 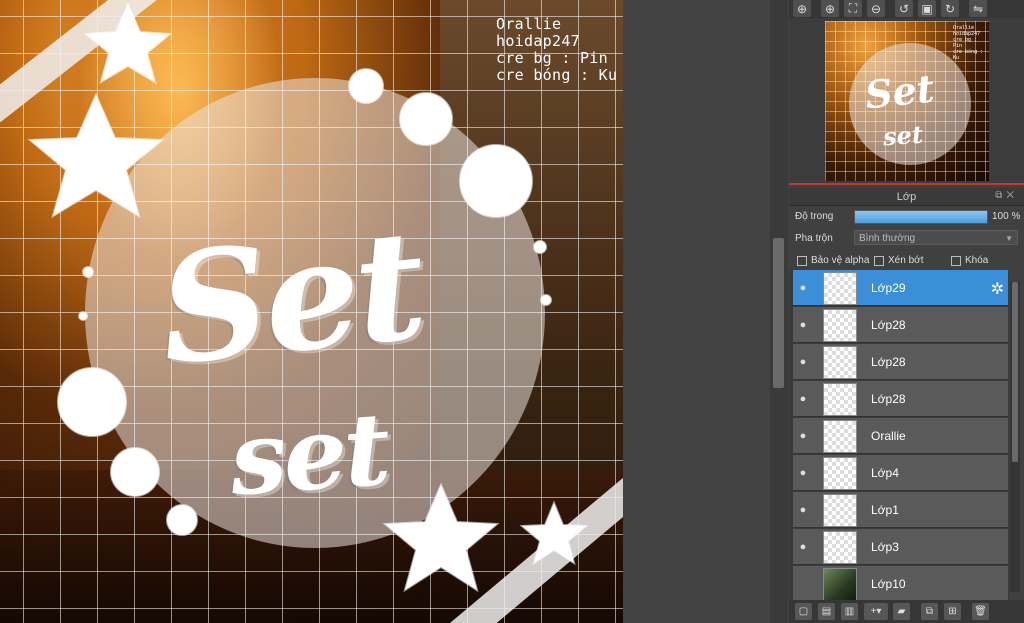 What do you see at coordinates (888, 584) in the screenshot?
I see `layer-name: Lớp10` at bounding box center [888, 584].